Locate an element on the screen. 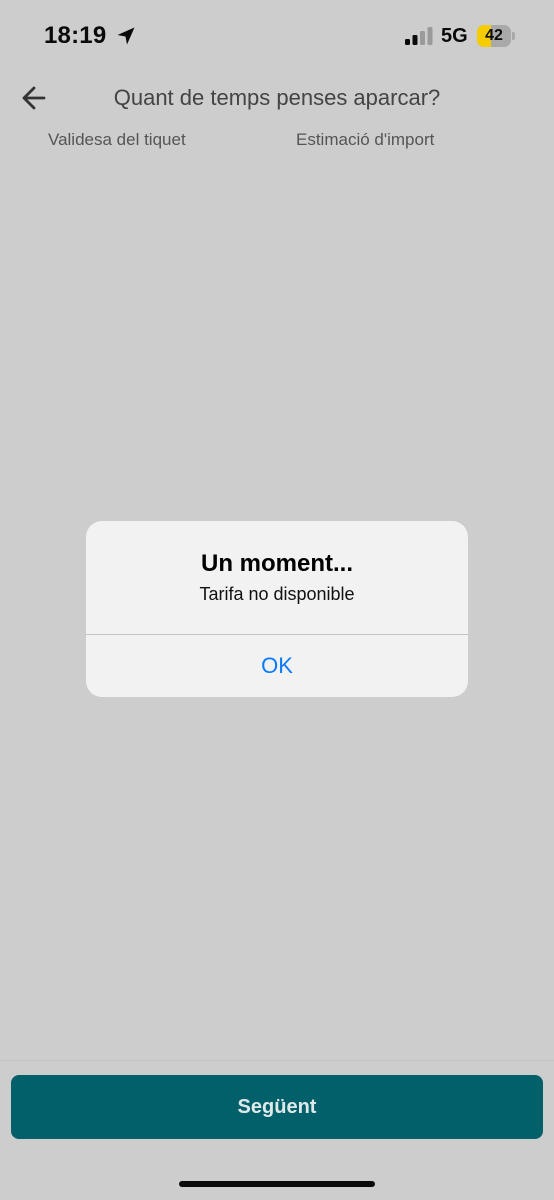 The height and width of the screenshot is (1200, 554). alert-dialog: Un moment... Tarifa no disponible OK is located at coordinates (277, 609).